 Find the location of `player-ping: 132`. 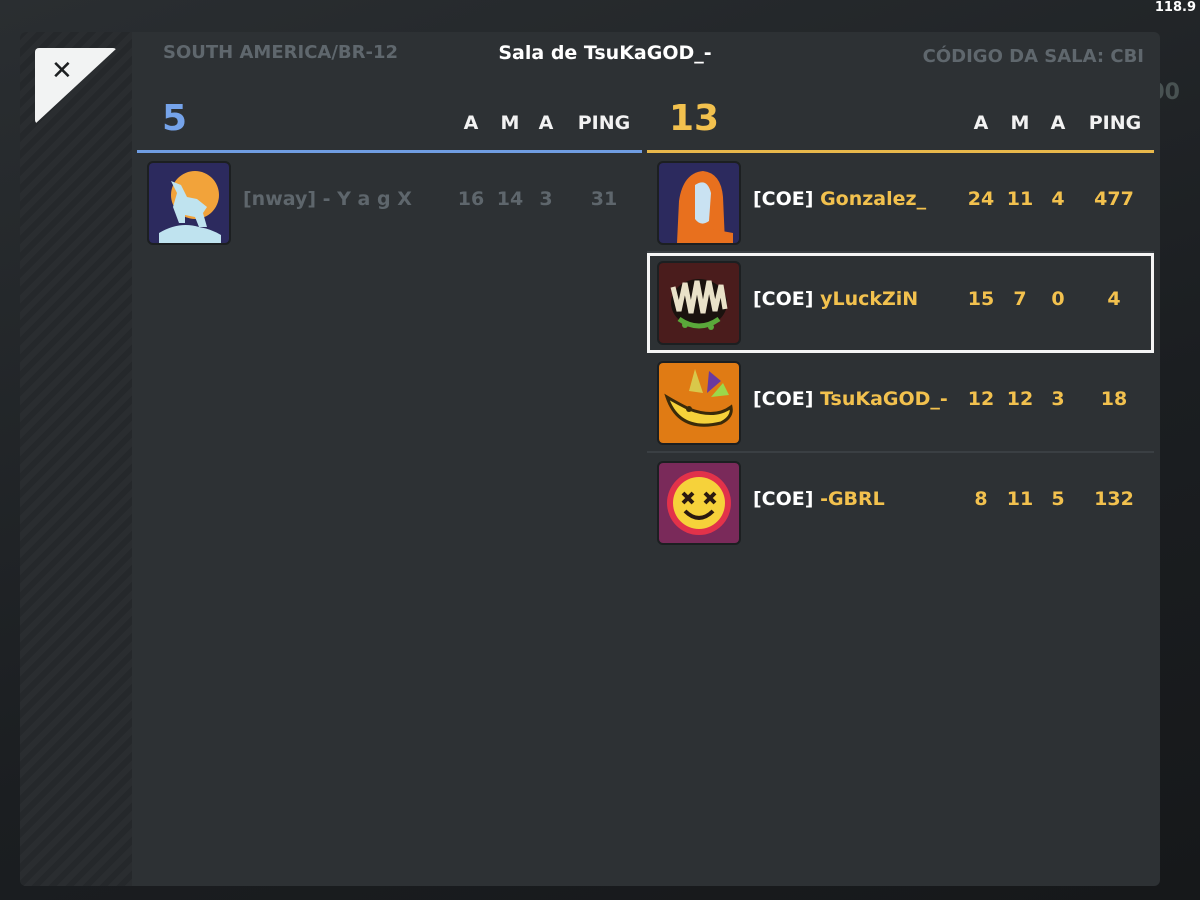

player-ping: 132 is located at coordinates (1114, 499).